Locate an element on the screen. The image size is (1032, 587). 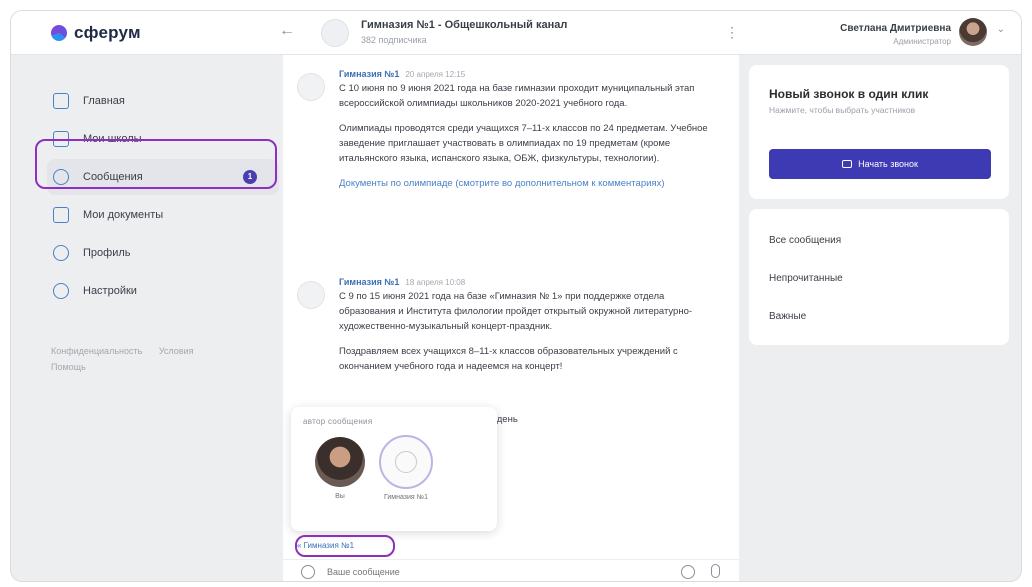
footer-link-terms: Условия is located at coordinates (176, 351).